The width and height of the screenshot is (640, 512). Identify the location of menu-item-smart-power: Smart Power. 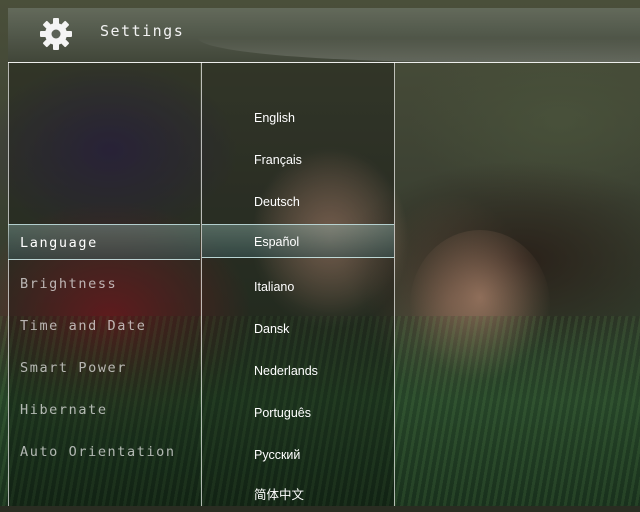
(104, 368).